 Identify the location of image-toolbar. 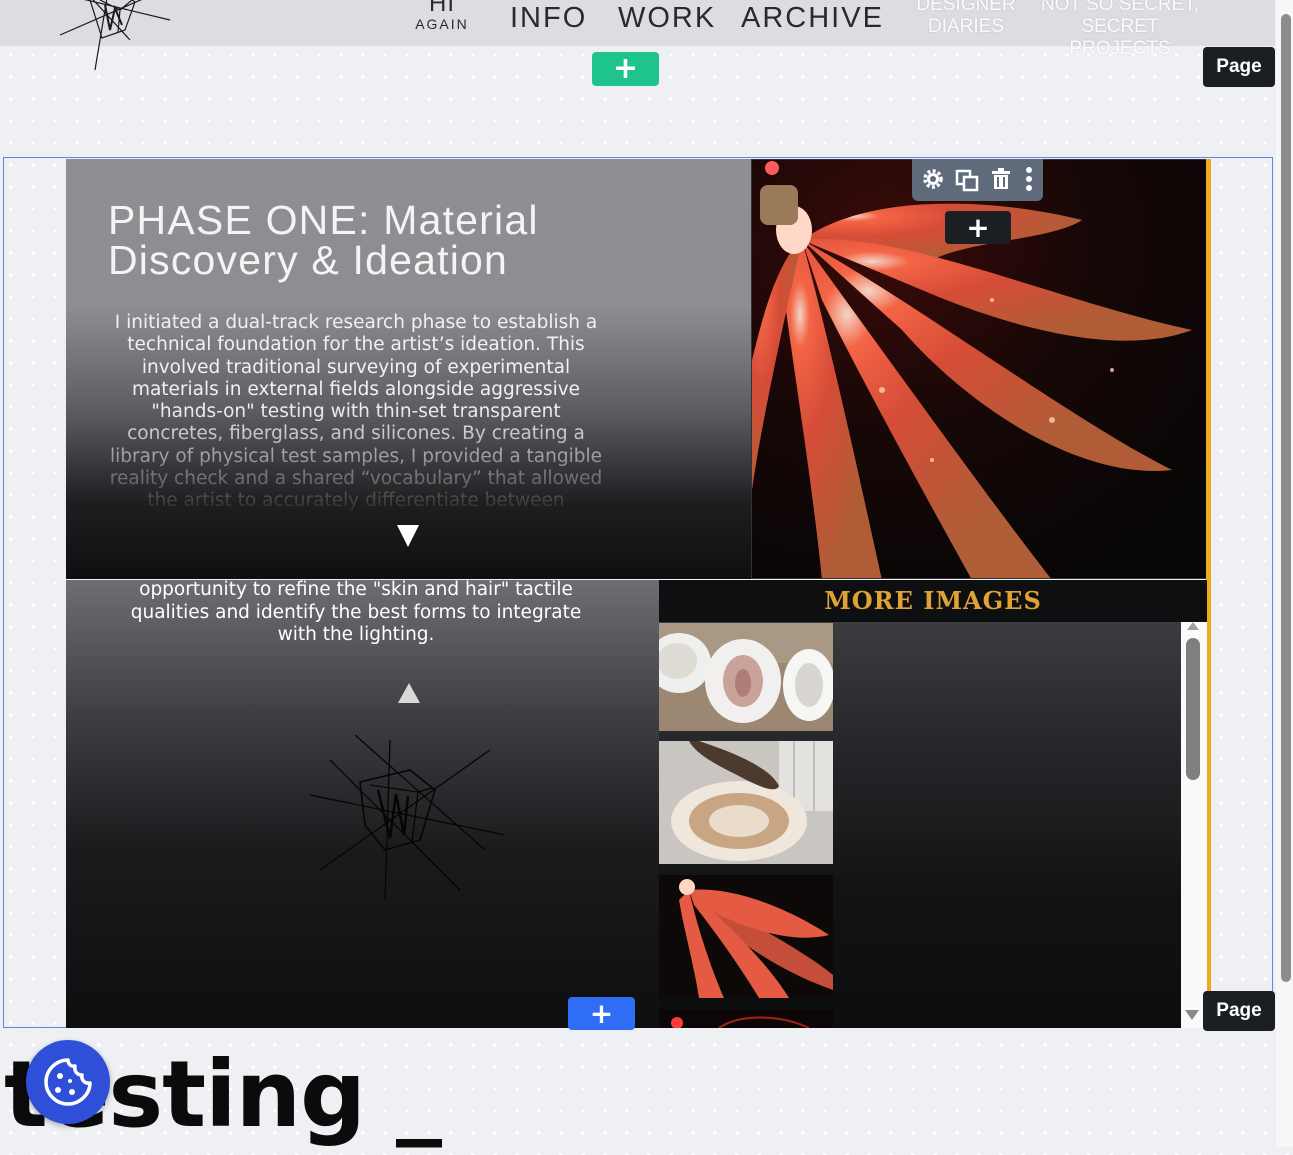
(977, 180).